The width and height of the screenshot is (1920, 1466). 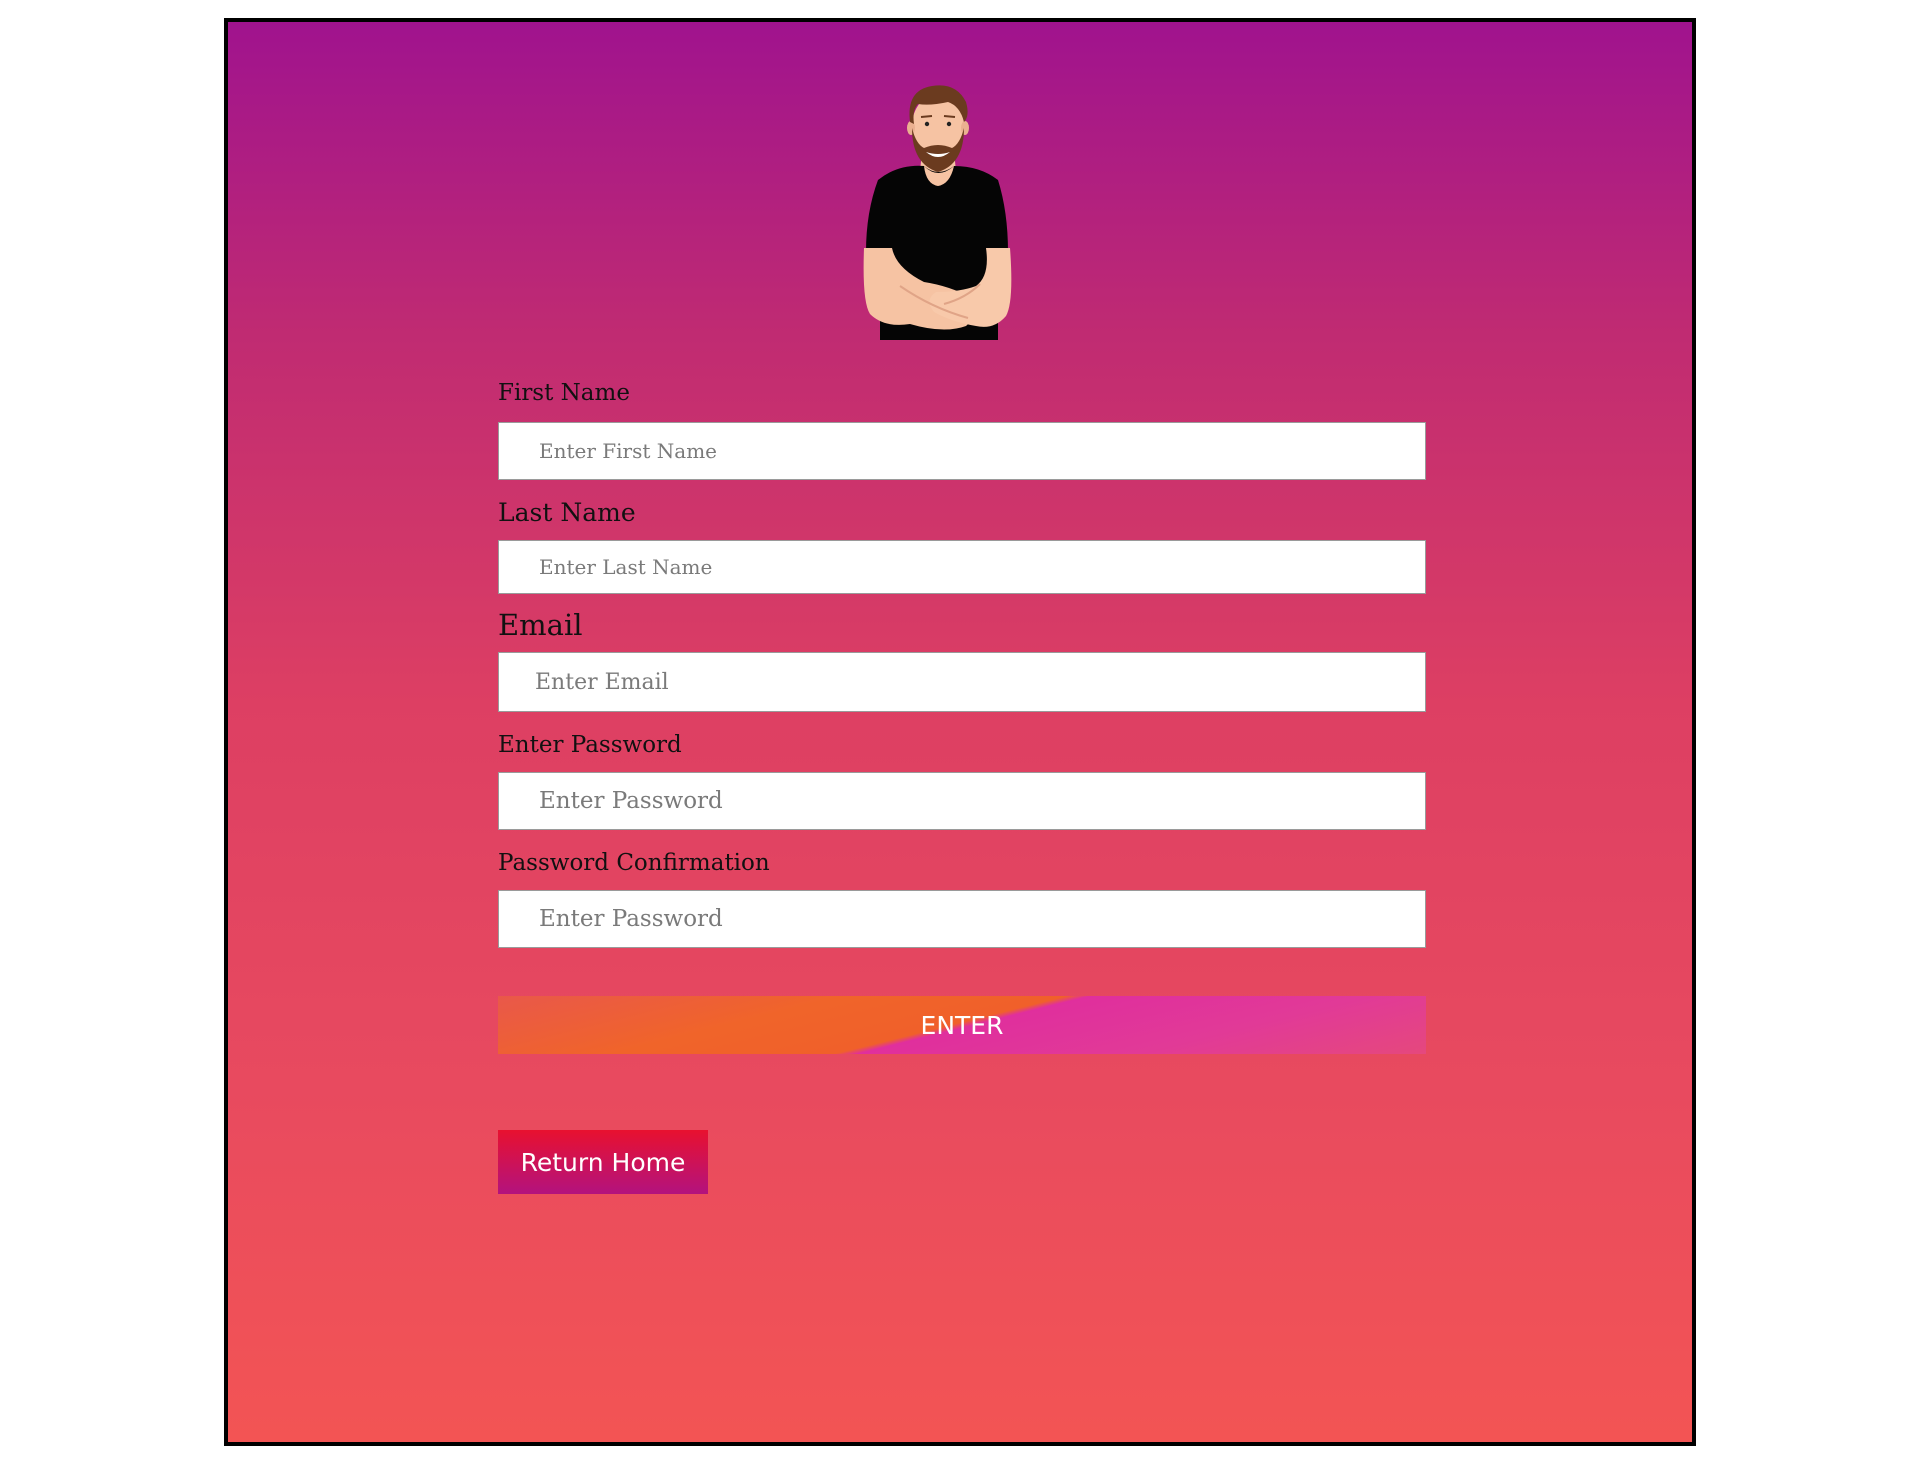 I want to click on enter-button: ENTER, so click(x=962, y=1025).